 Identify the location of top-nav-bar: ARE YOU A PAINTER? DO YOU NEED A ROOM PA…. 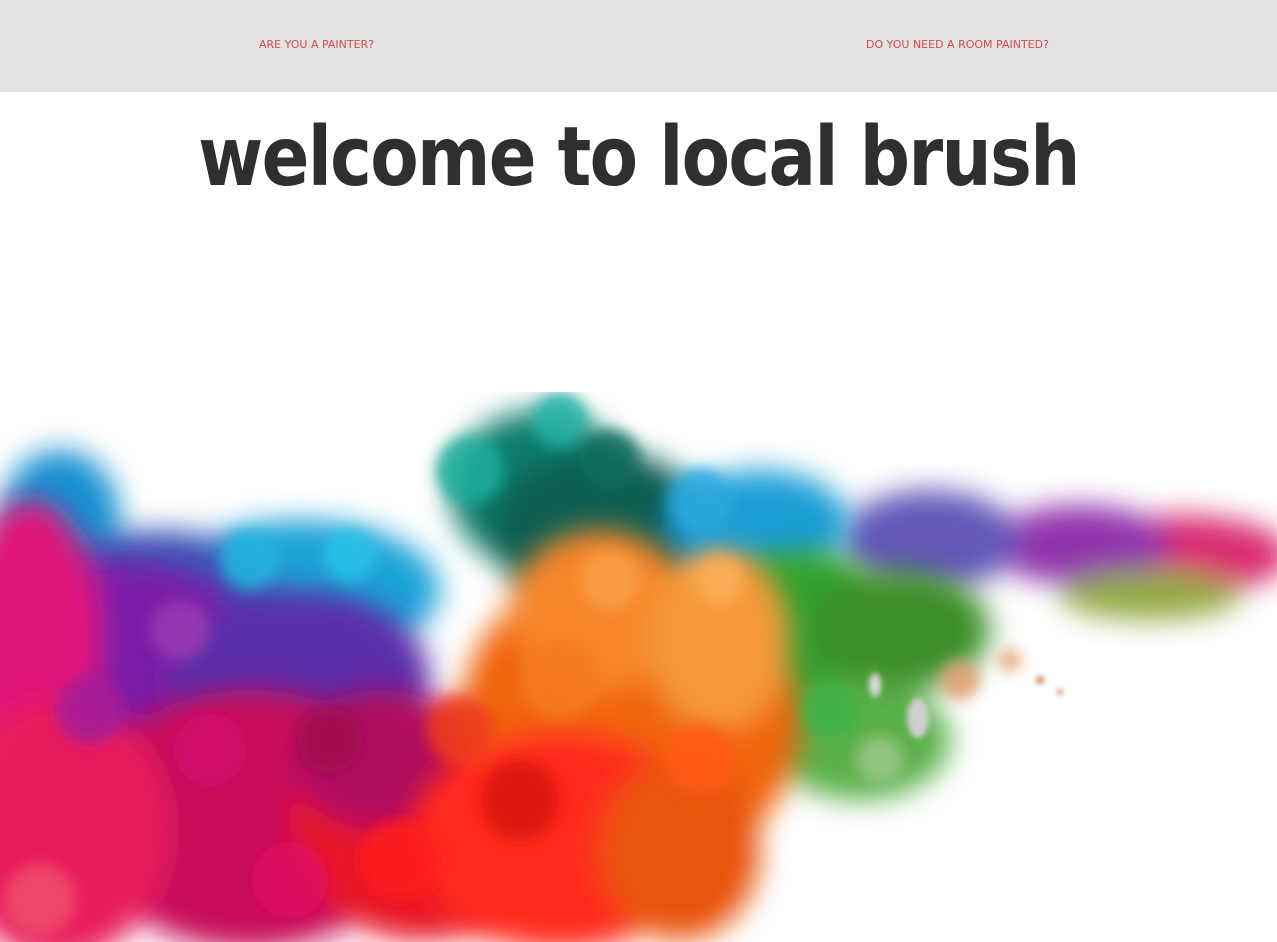
(638, 46).